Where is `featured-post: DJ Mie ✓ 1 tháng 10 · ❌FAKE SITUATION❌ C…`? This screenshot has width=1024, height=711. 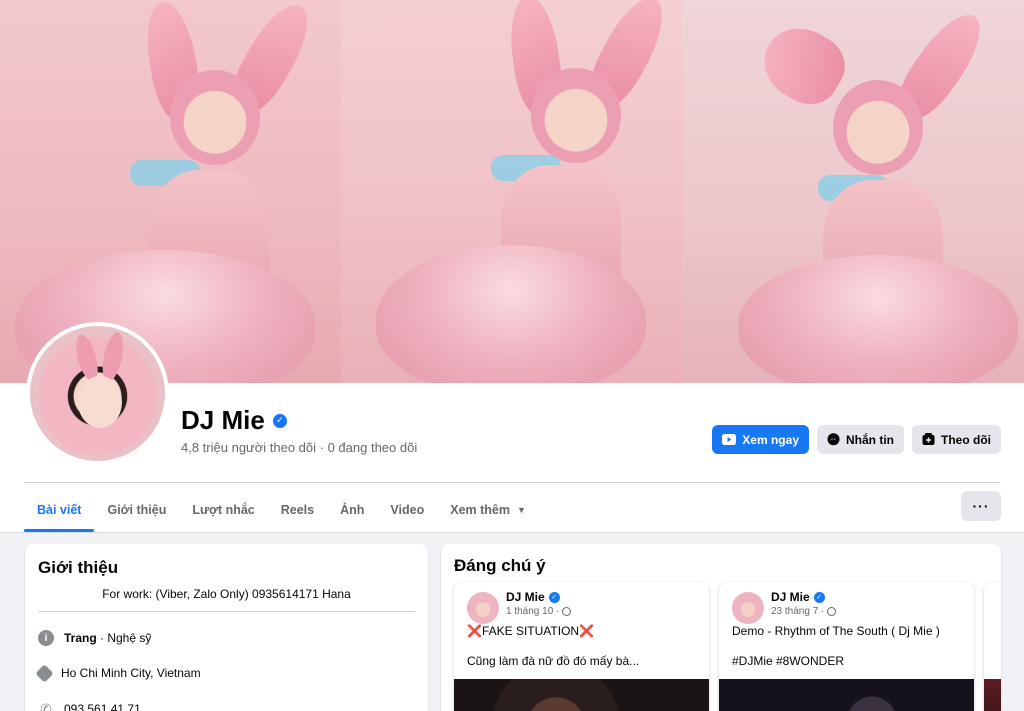
featured-post: DJ Mie ✓ 1 tháng 10 · ❌FAKE SITUATION❌ C… is located at coordinates (581, 646).